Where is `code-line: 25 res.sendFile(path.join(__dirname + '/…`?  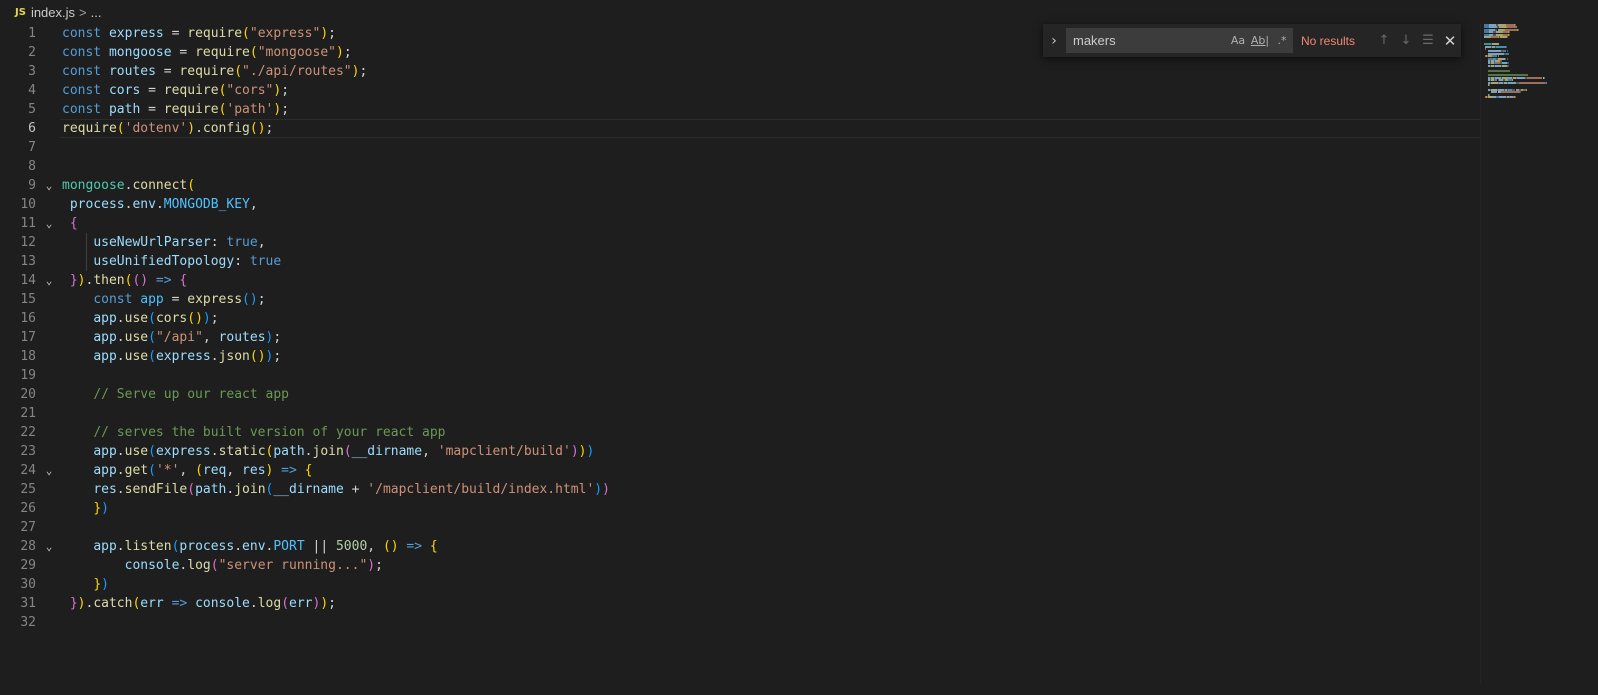 code-line: 25 res.sendFile(path.join(__dirname + '/… is located at coordinates (740, 489).